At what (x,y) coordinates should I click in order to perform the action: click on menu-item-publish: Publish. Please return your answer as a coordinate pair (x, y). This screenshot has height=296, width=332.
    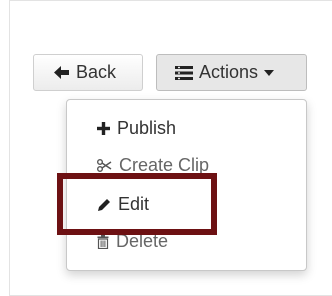
    Looking at the image, I should click on (136, 128).